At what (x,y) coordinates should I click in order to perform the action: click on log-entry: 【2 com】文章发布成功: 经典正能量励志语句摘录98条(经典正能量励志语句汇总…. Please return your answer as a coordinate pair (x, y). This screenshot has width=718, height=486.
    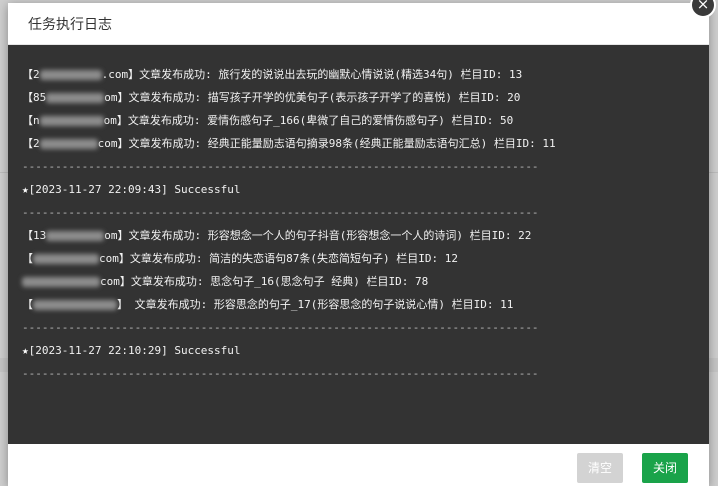
    Looking at the image, I should click on (289, 143).